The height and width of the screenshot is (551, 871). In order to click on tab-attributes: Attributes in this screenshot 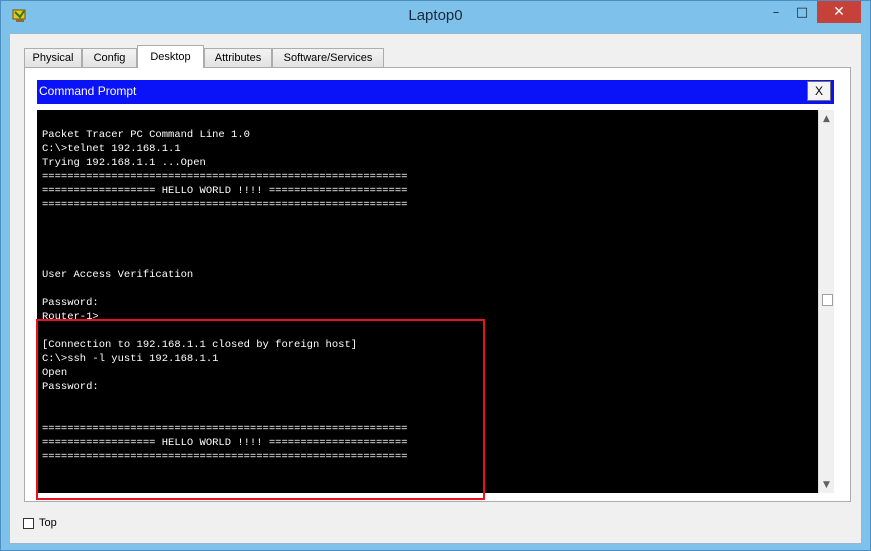, I will do `click(238, 57)`.